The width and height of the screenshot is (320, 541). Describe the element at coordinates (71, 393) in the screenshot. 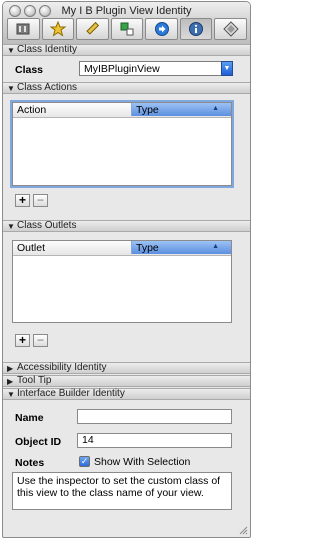

I see `section-title: Interface Builder Identity` at that location.